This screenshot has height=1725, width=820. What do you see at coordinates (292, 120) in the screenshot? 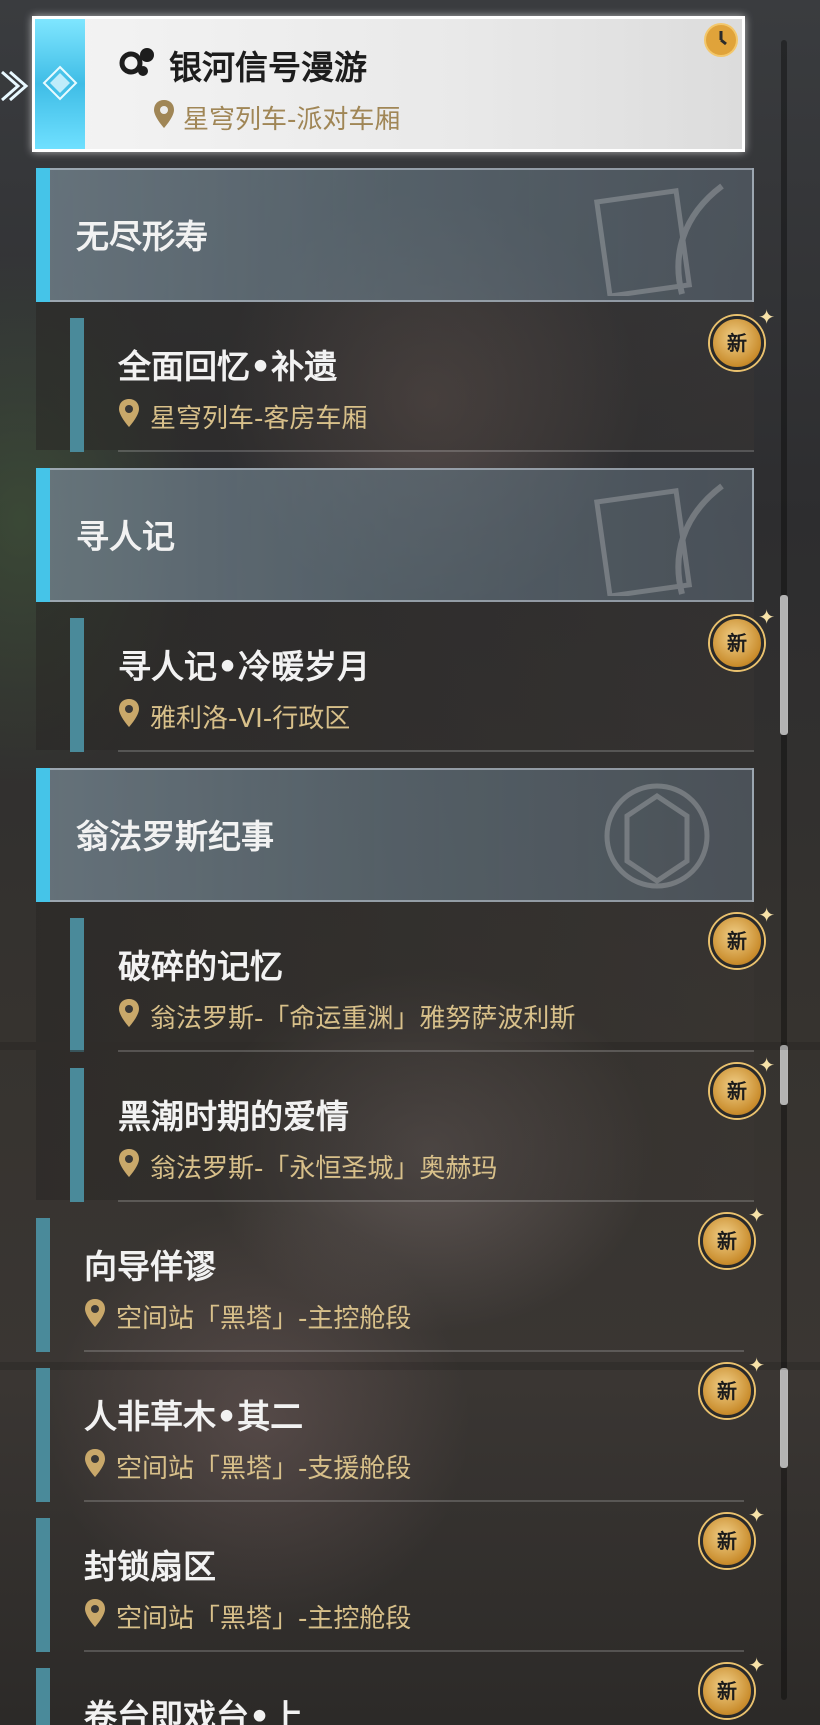
I see `selected-mission-location: 星穹列车-派对车厢` at bounding box center [292, 120].